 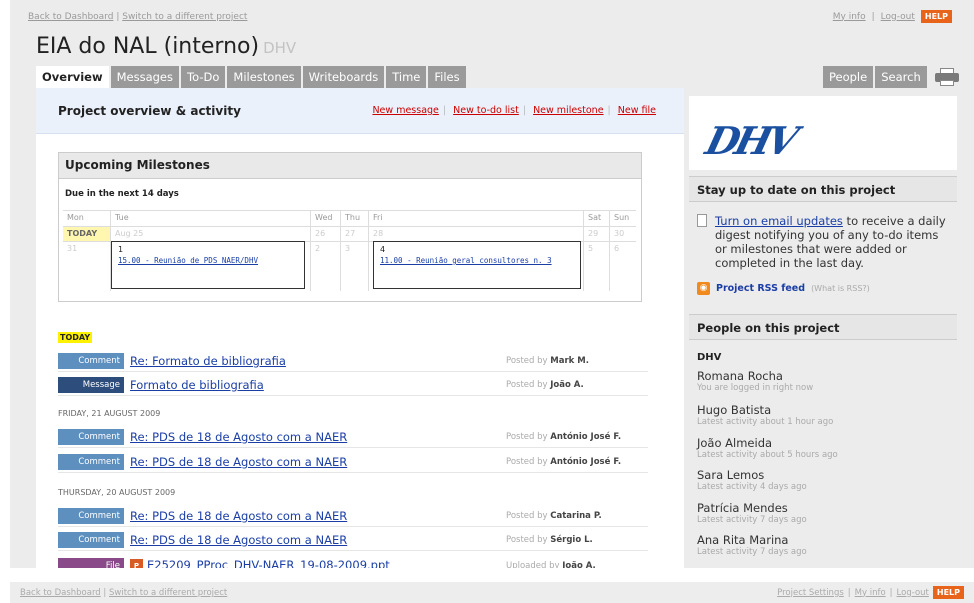 I want to click on activity-author: António José F., so click(x=586, y=437).